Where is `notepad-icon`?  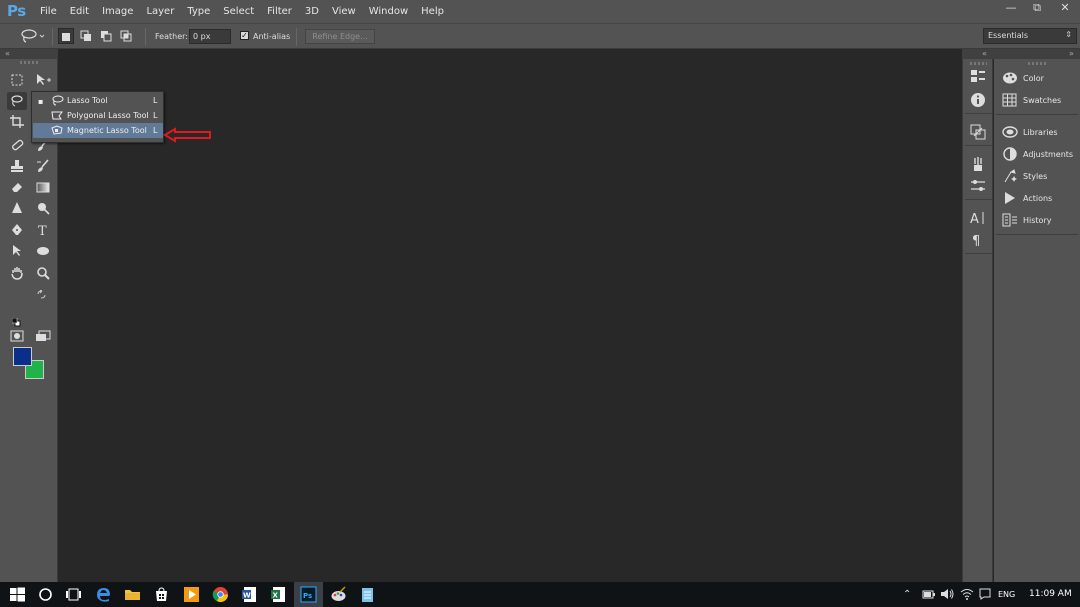
notepad-icon is located at coordinates (367, 594).